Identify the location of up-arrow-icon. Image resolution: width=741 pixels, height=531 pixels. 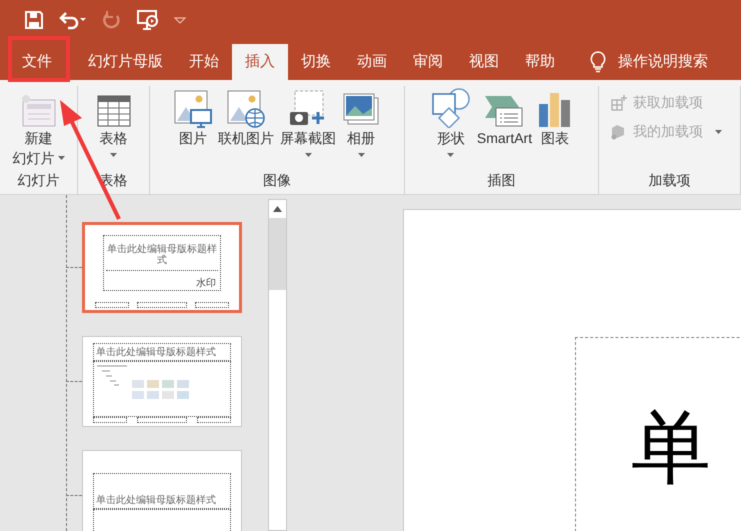
(277, 209).